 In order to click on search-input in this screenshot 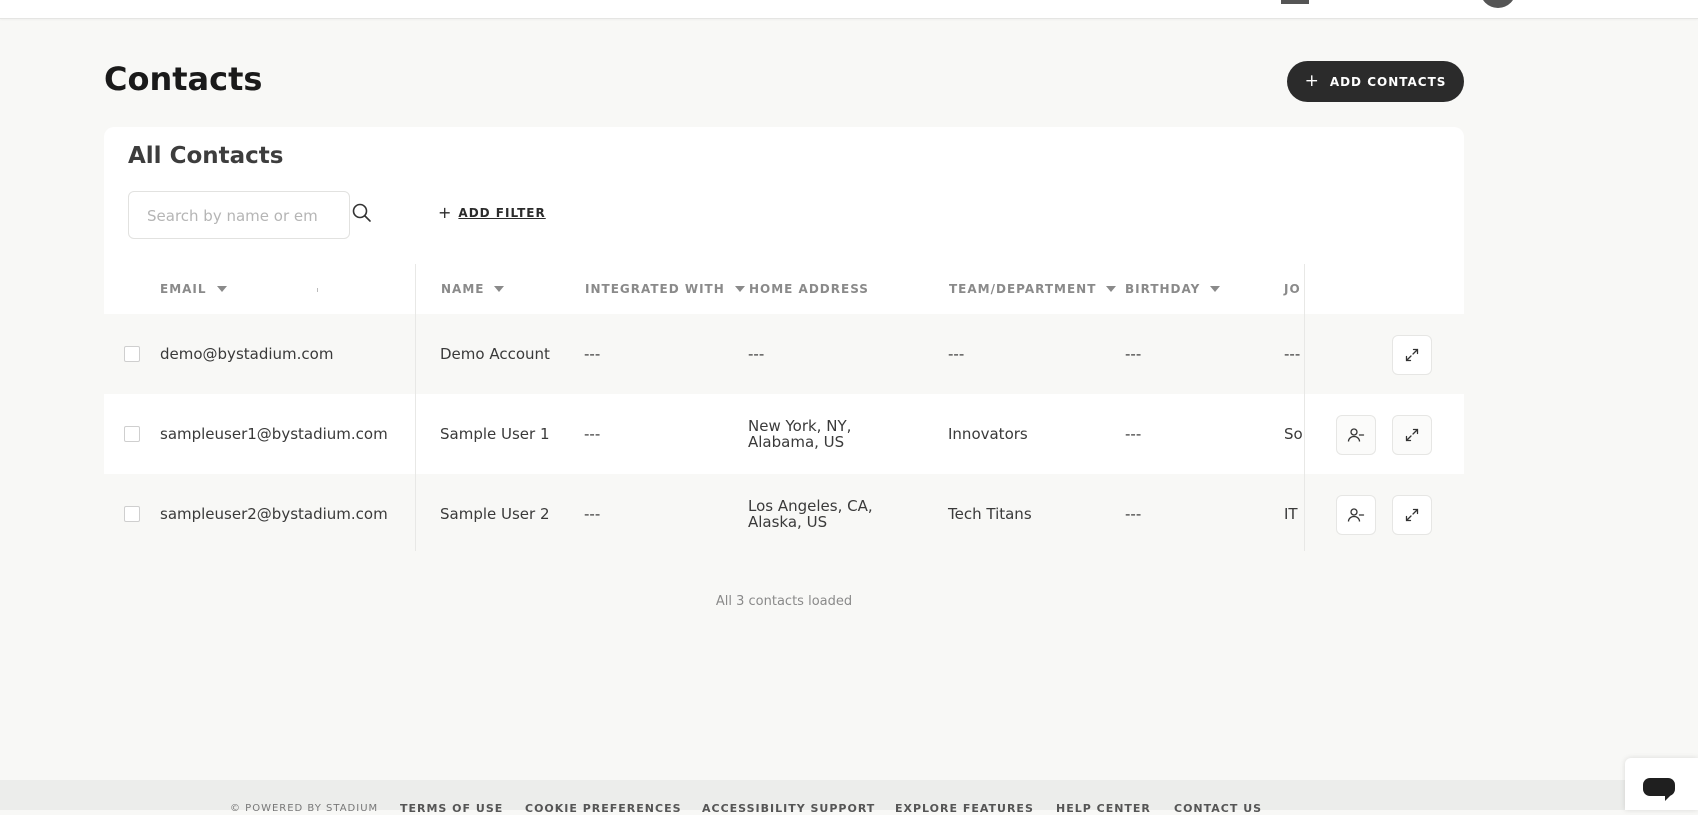, I will do `click(232, 216)`.